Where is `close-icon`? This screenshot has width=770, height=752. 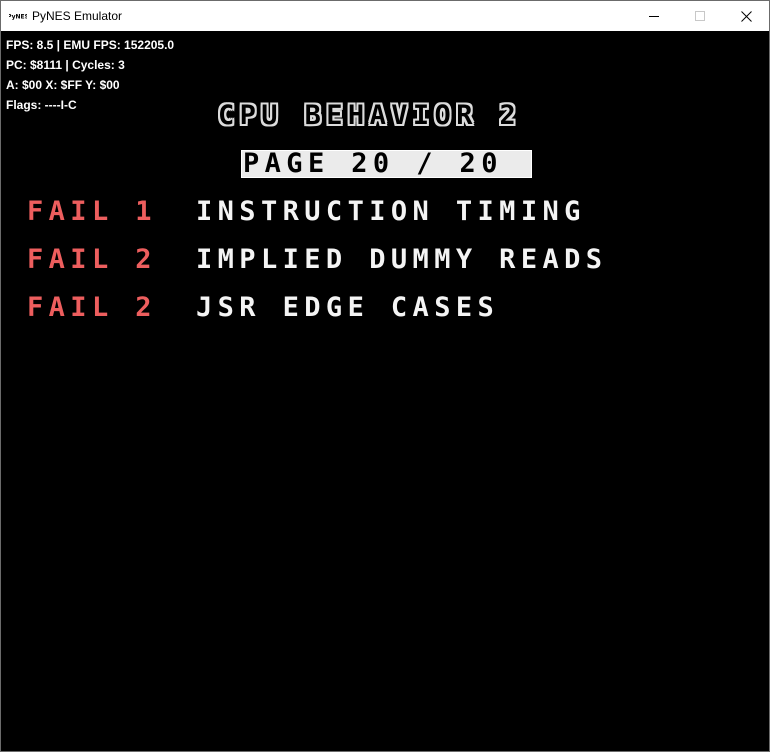
close-icon is located at coordinates (746, 16).